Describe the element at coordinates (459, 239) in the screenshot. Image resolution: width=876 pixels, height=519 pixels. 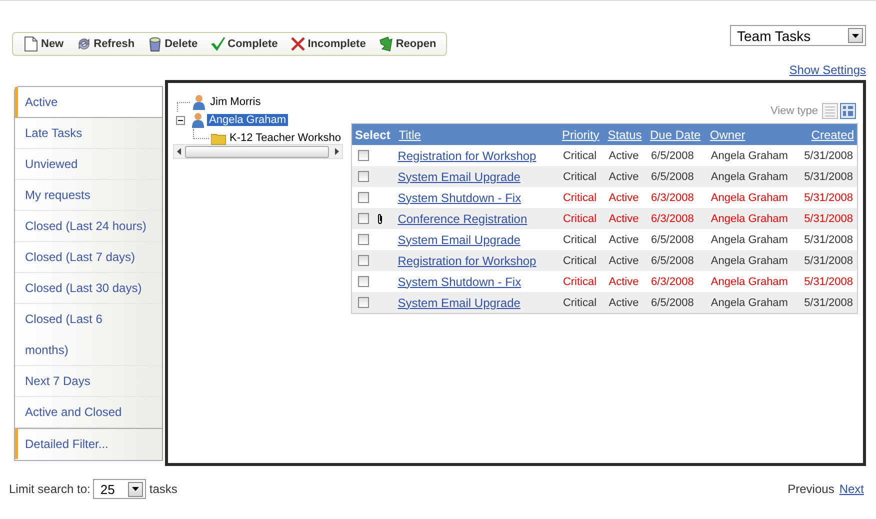
I see `task-title-link: System Email Upgrade` at that location.